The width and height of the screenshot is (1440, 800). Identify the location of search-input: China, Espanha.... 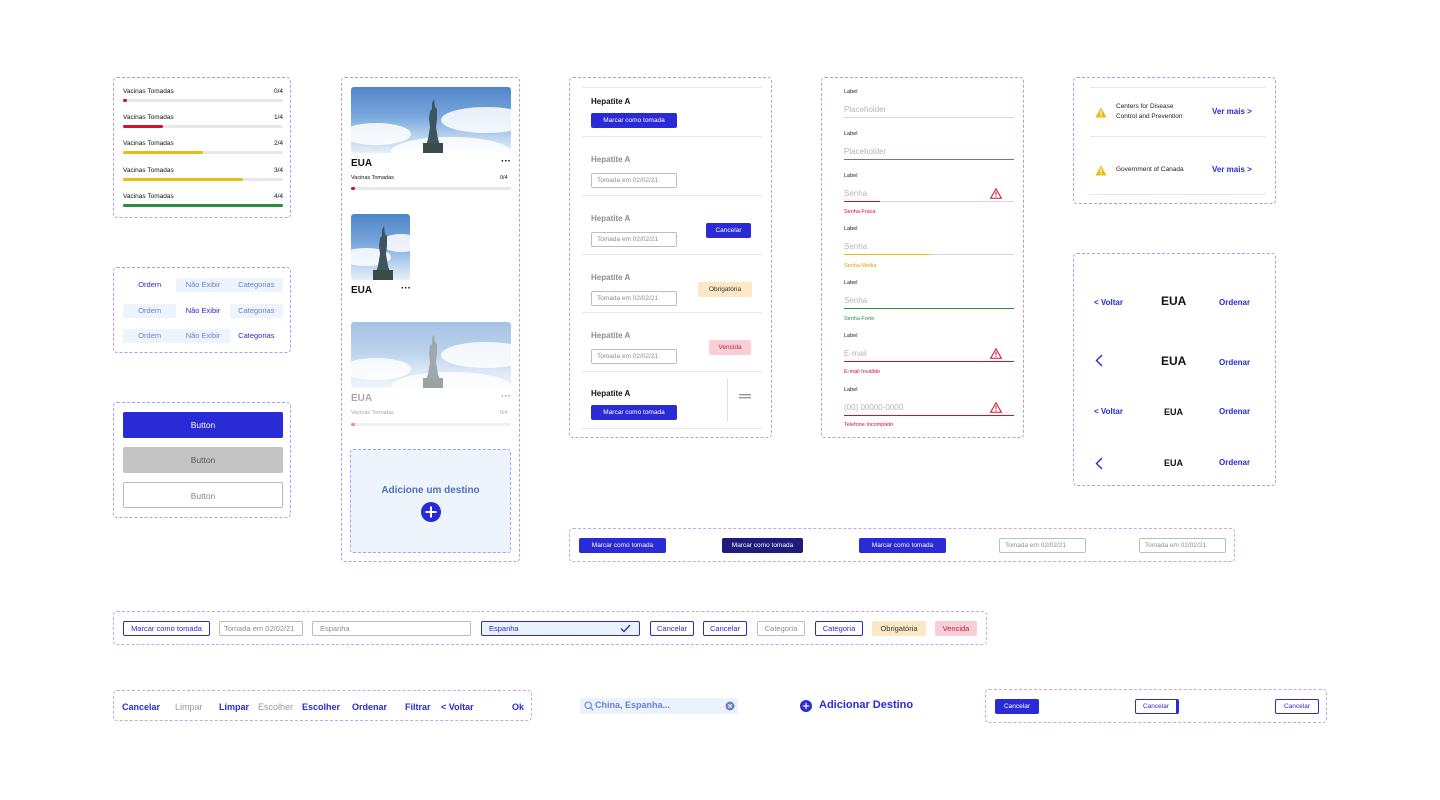
(632, 705).